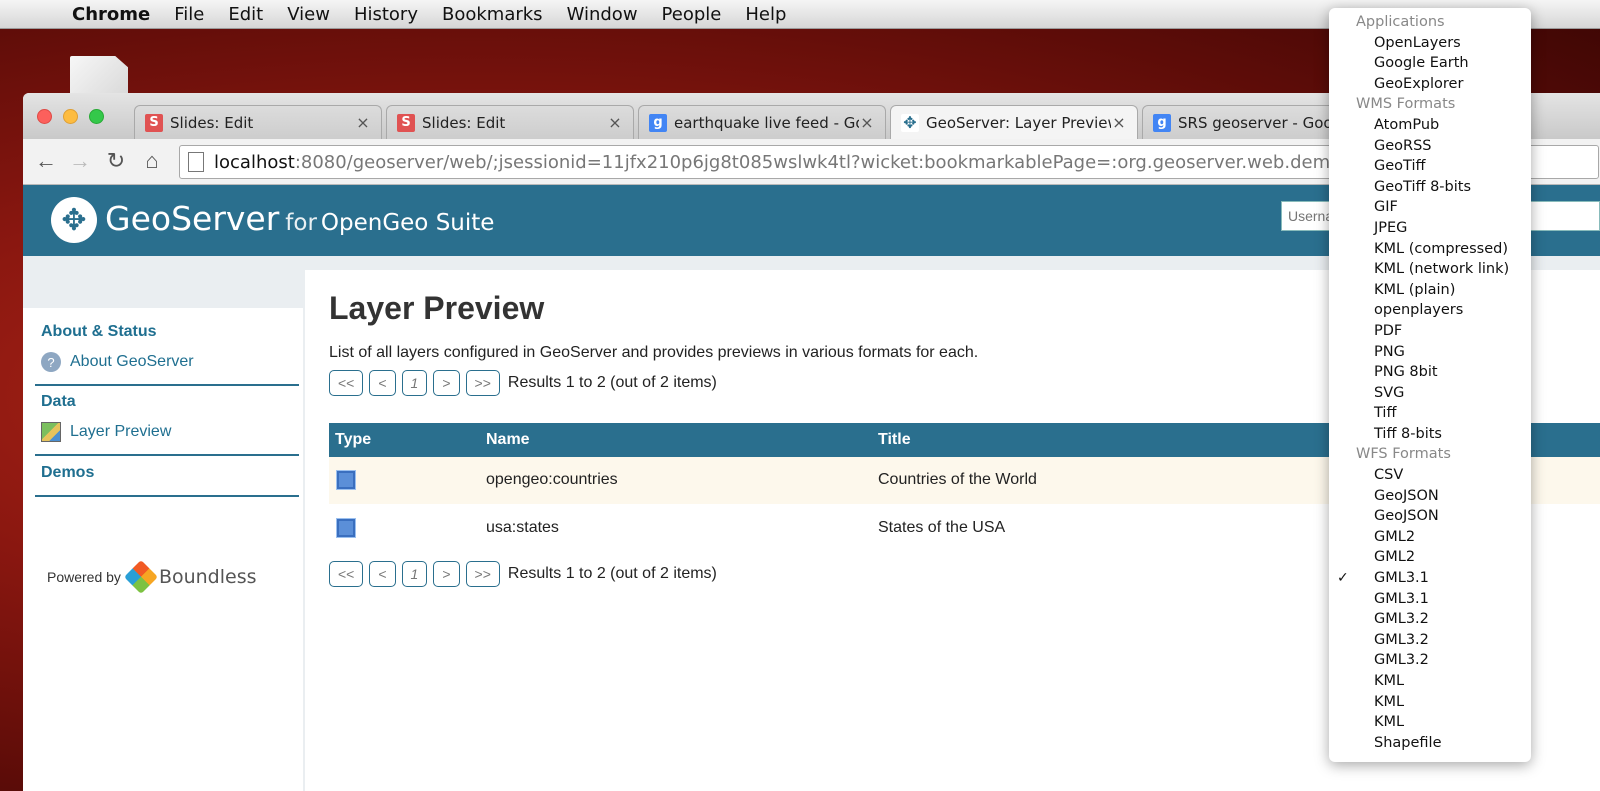 The height and width of the screenshot is (791, 1600). I want to click on forward-arrow-icon: →, so click(80, 161).